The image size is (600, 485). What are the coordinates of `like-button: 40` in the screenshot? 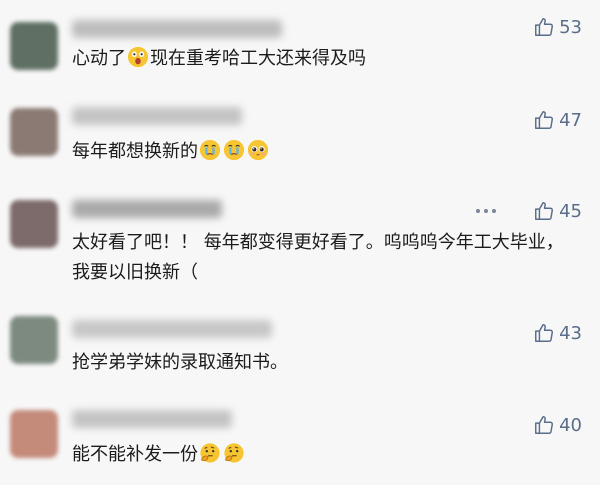 It's located at (557, 425).